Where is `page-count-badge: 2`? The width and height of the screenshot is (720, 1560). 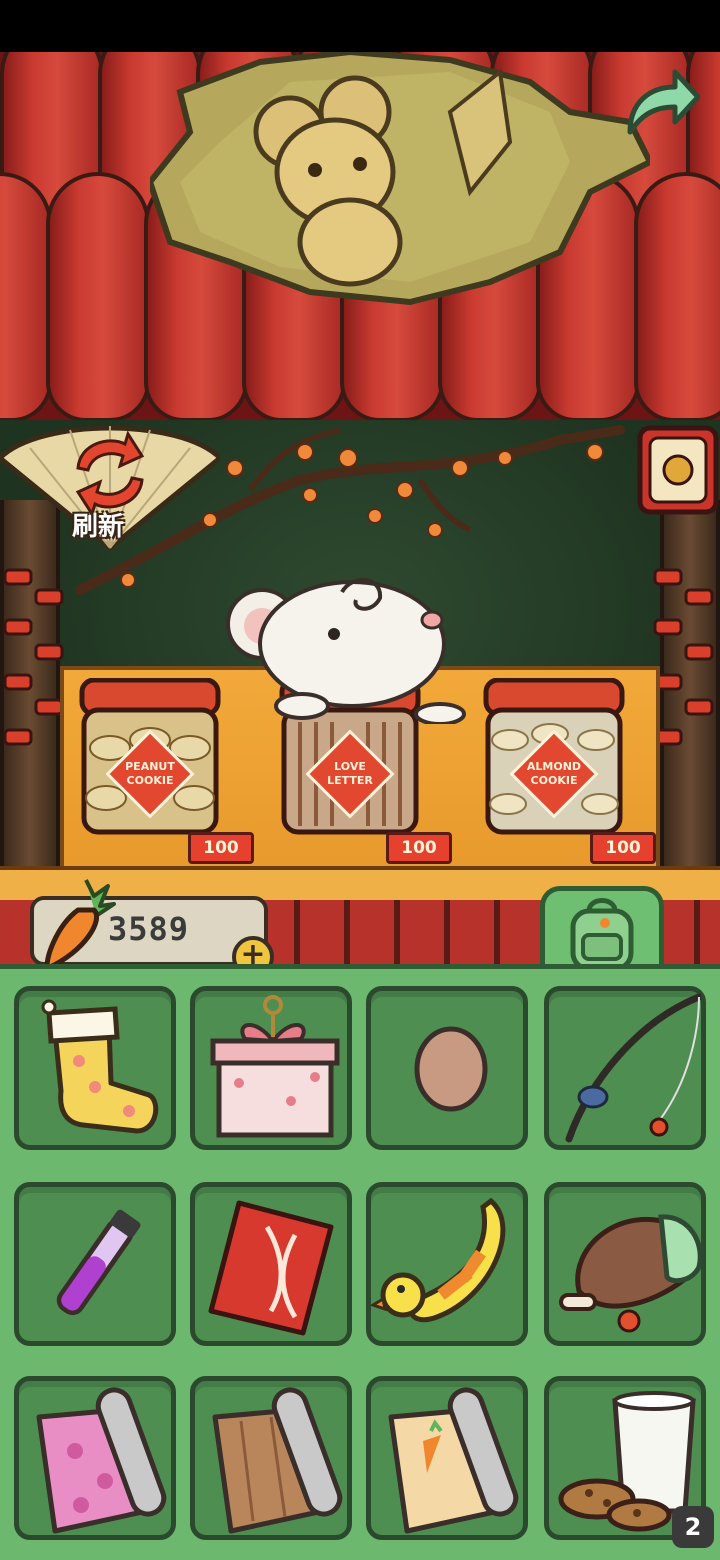 page-count-badge: 2 is located at coordinates (693, 1527).